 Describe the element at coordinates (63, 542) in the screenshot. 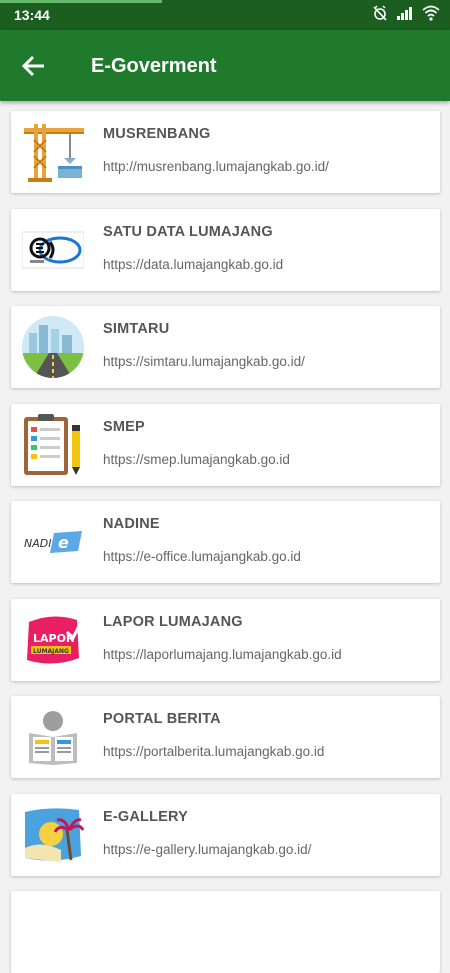

I see `svg-text: e` at that location.